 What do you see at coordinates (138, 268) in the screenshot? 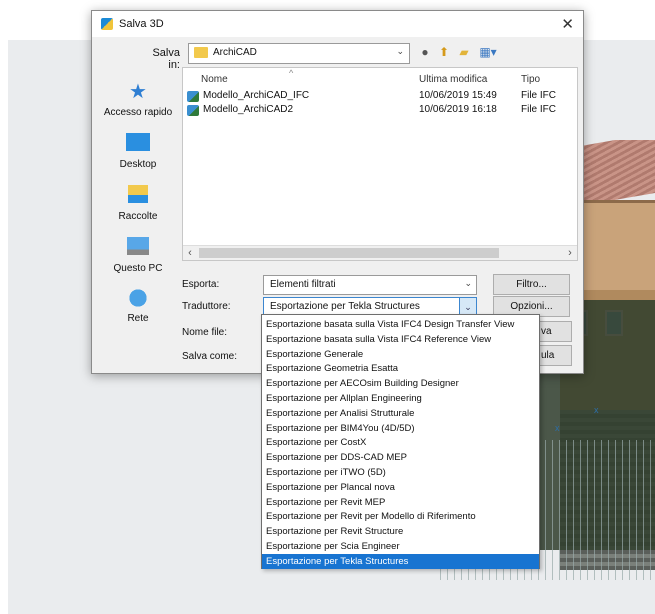
I see `place-label: Questo PC` at bounding box center [138, 268].